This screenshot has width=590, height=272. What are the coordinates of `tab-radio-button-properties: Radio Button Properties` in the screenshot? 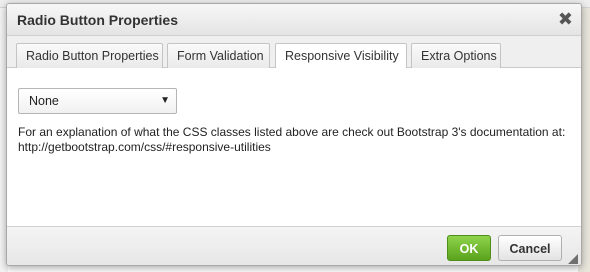 It's located at (89, 55).